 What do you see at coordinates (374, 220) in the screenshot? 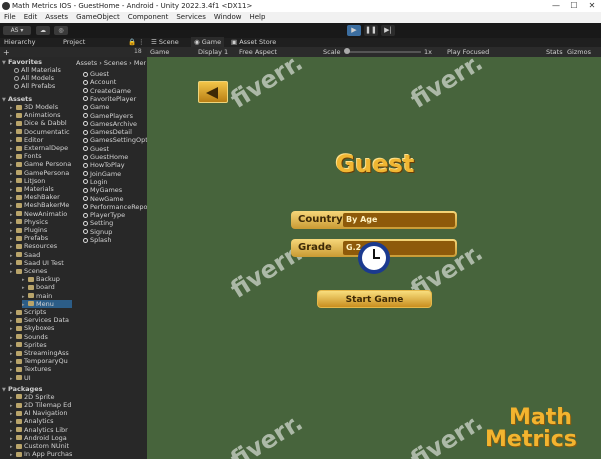
I see `country-field: Country By Age` at bounding box center [374, 220].